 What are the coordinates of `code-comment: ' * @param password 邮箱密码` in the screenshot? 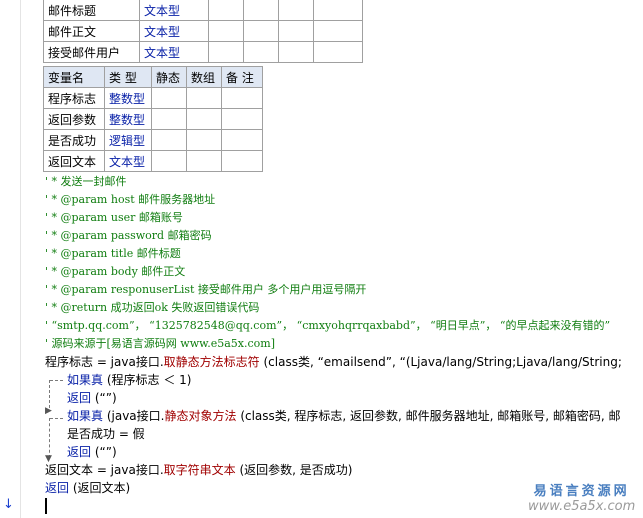 It's located at (128, 236).